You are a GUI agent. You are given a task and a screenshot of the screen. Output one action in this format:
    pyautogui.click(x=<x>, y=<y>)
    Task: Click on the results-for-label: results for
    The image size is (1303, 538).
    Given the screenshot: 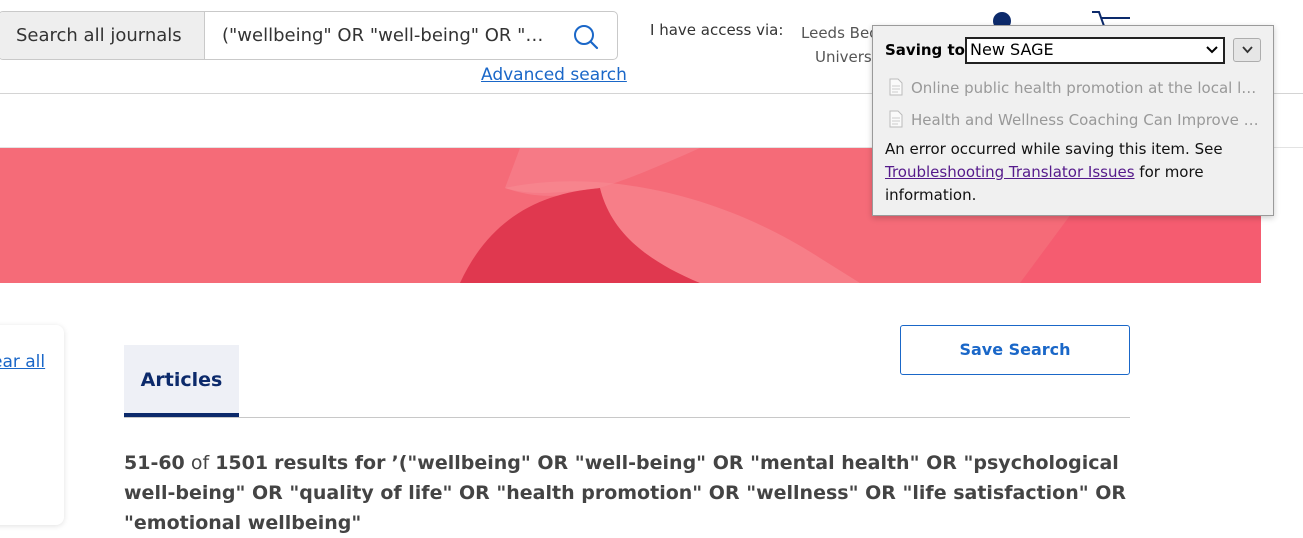 What is the action you would take?
    pyautogui.click(x=330, y=463)
    